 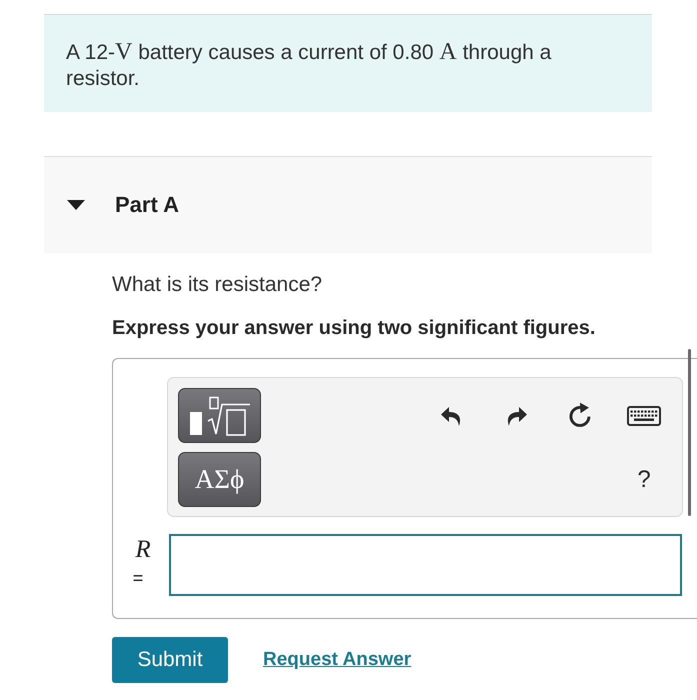 What do you see at coordinates (689, 432) in the screenshot?
I see `scrollbar-thumb` at bounding box center [689, 432].